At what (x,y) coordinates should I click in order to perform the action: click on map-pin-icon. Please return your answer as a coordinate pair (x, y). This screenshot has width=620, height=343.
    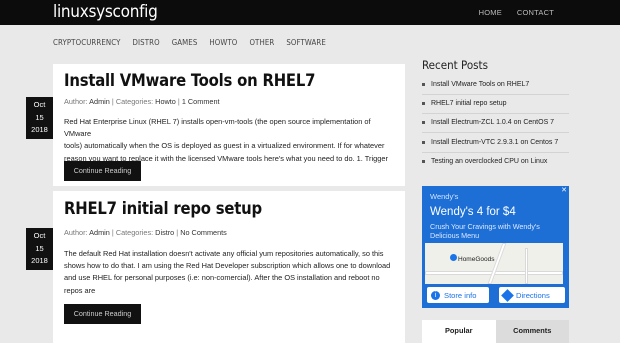
    Looking at the image, I should click on (453, 257).